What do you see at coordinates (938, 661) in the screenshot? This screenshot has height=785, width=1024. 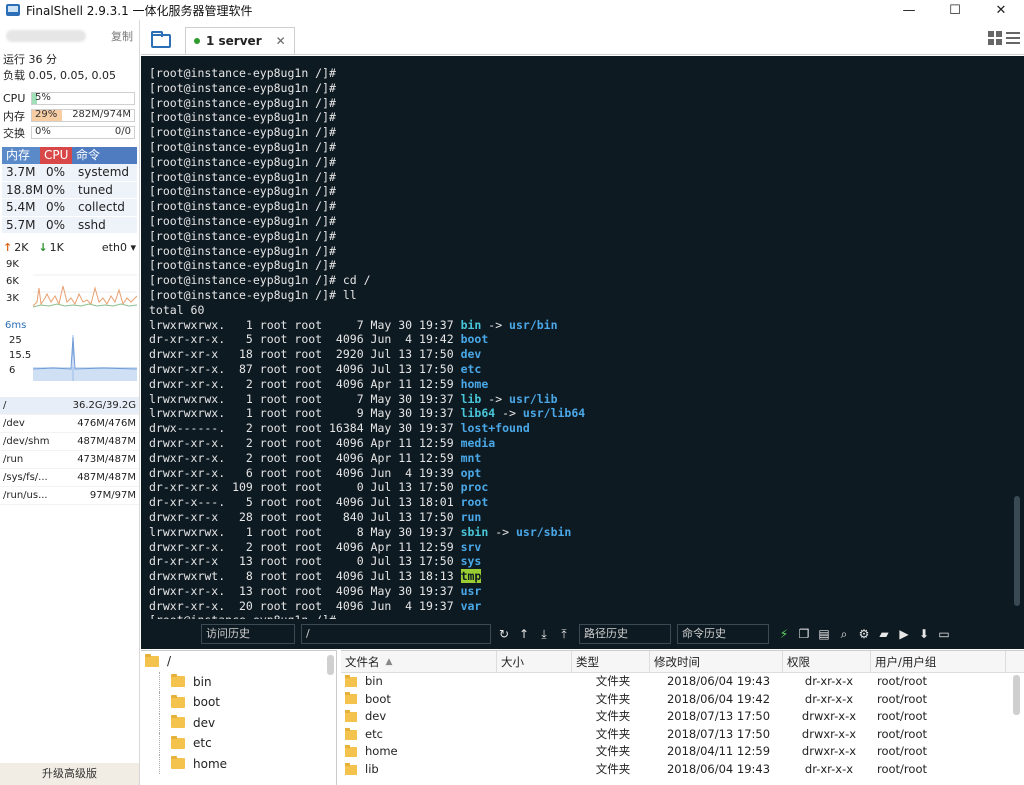 I see `col-owner: 用户/用户组` at bounding box center [938, 661].